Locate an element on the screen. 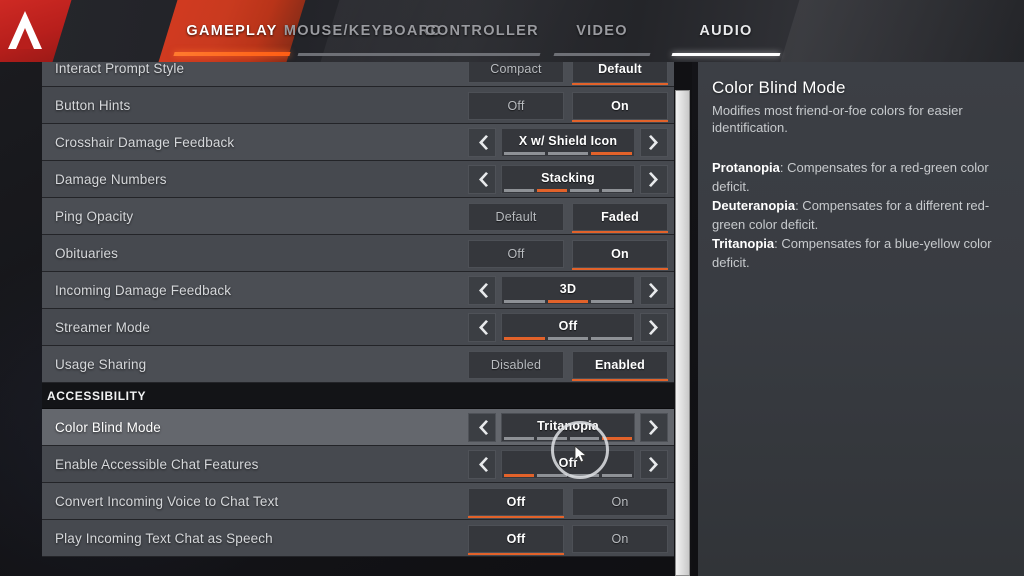 The height and width of the screenshot is (576, 1024). setting-row: Streamer Mode Off is located at coordinates (358, 327).